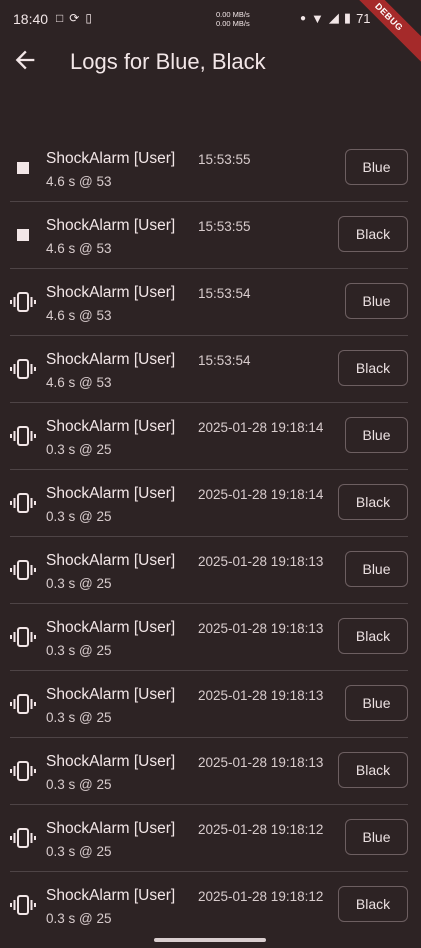 This screenshot has height=948, width=421. I want to click on network-speed: 0.00 MB/s 0.00 MB/s, so click(233, 19).